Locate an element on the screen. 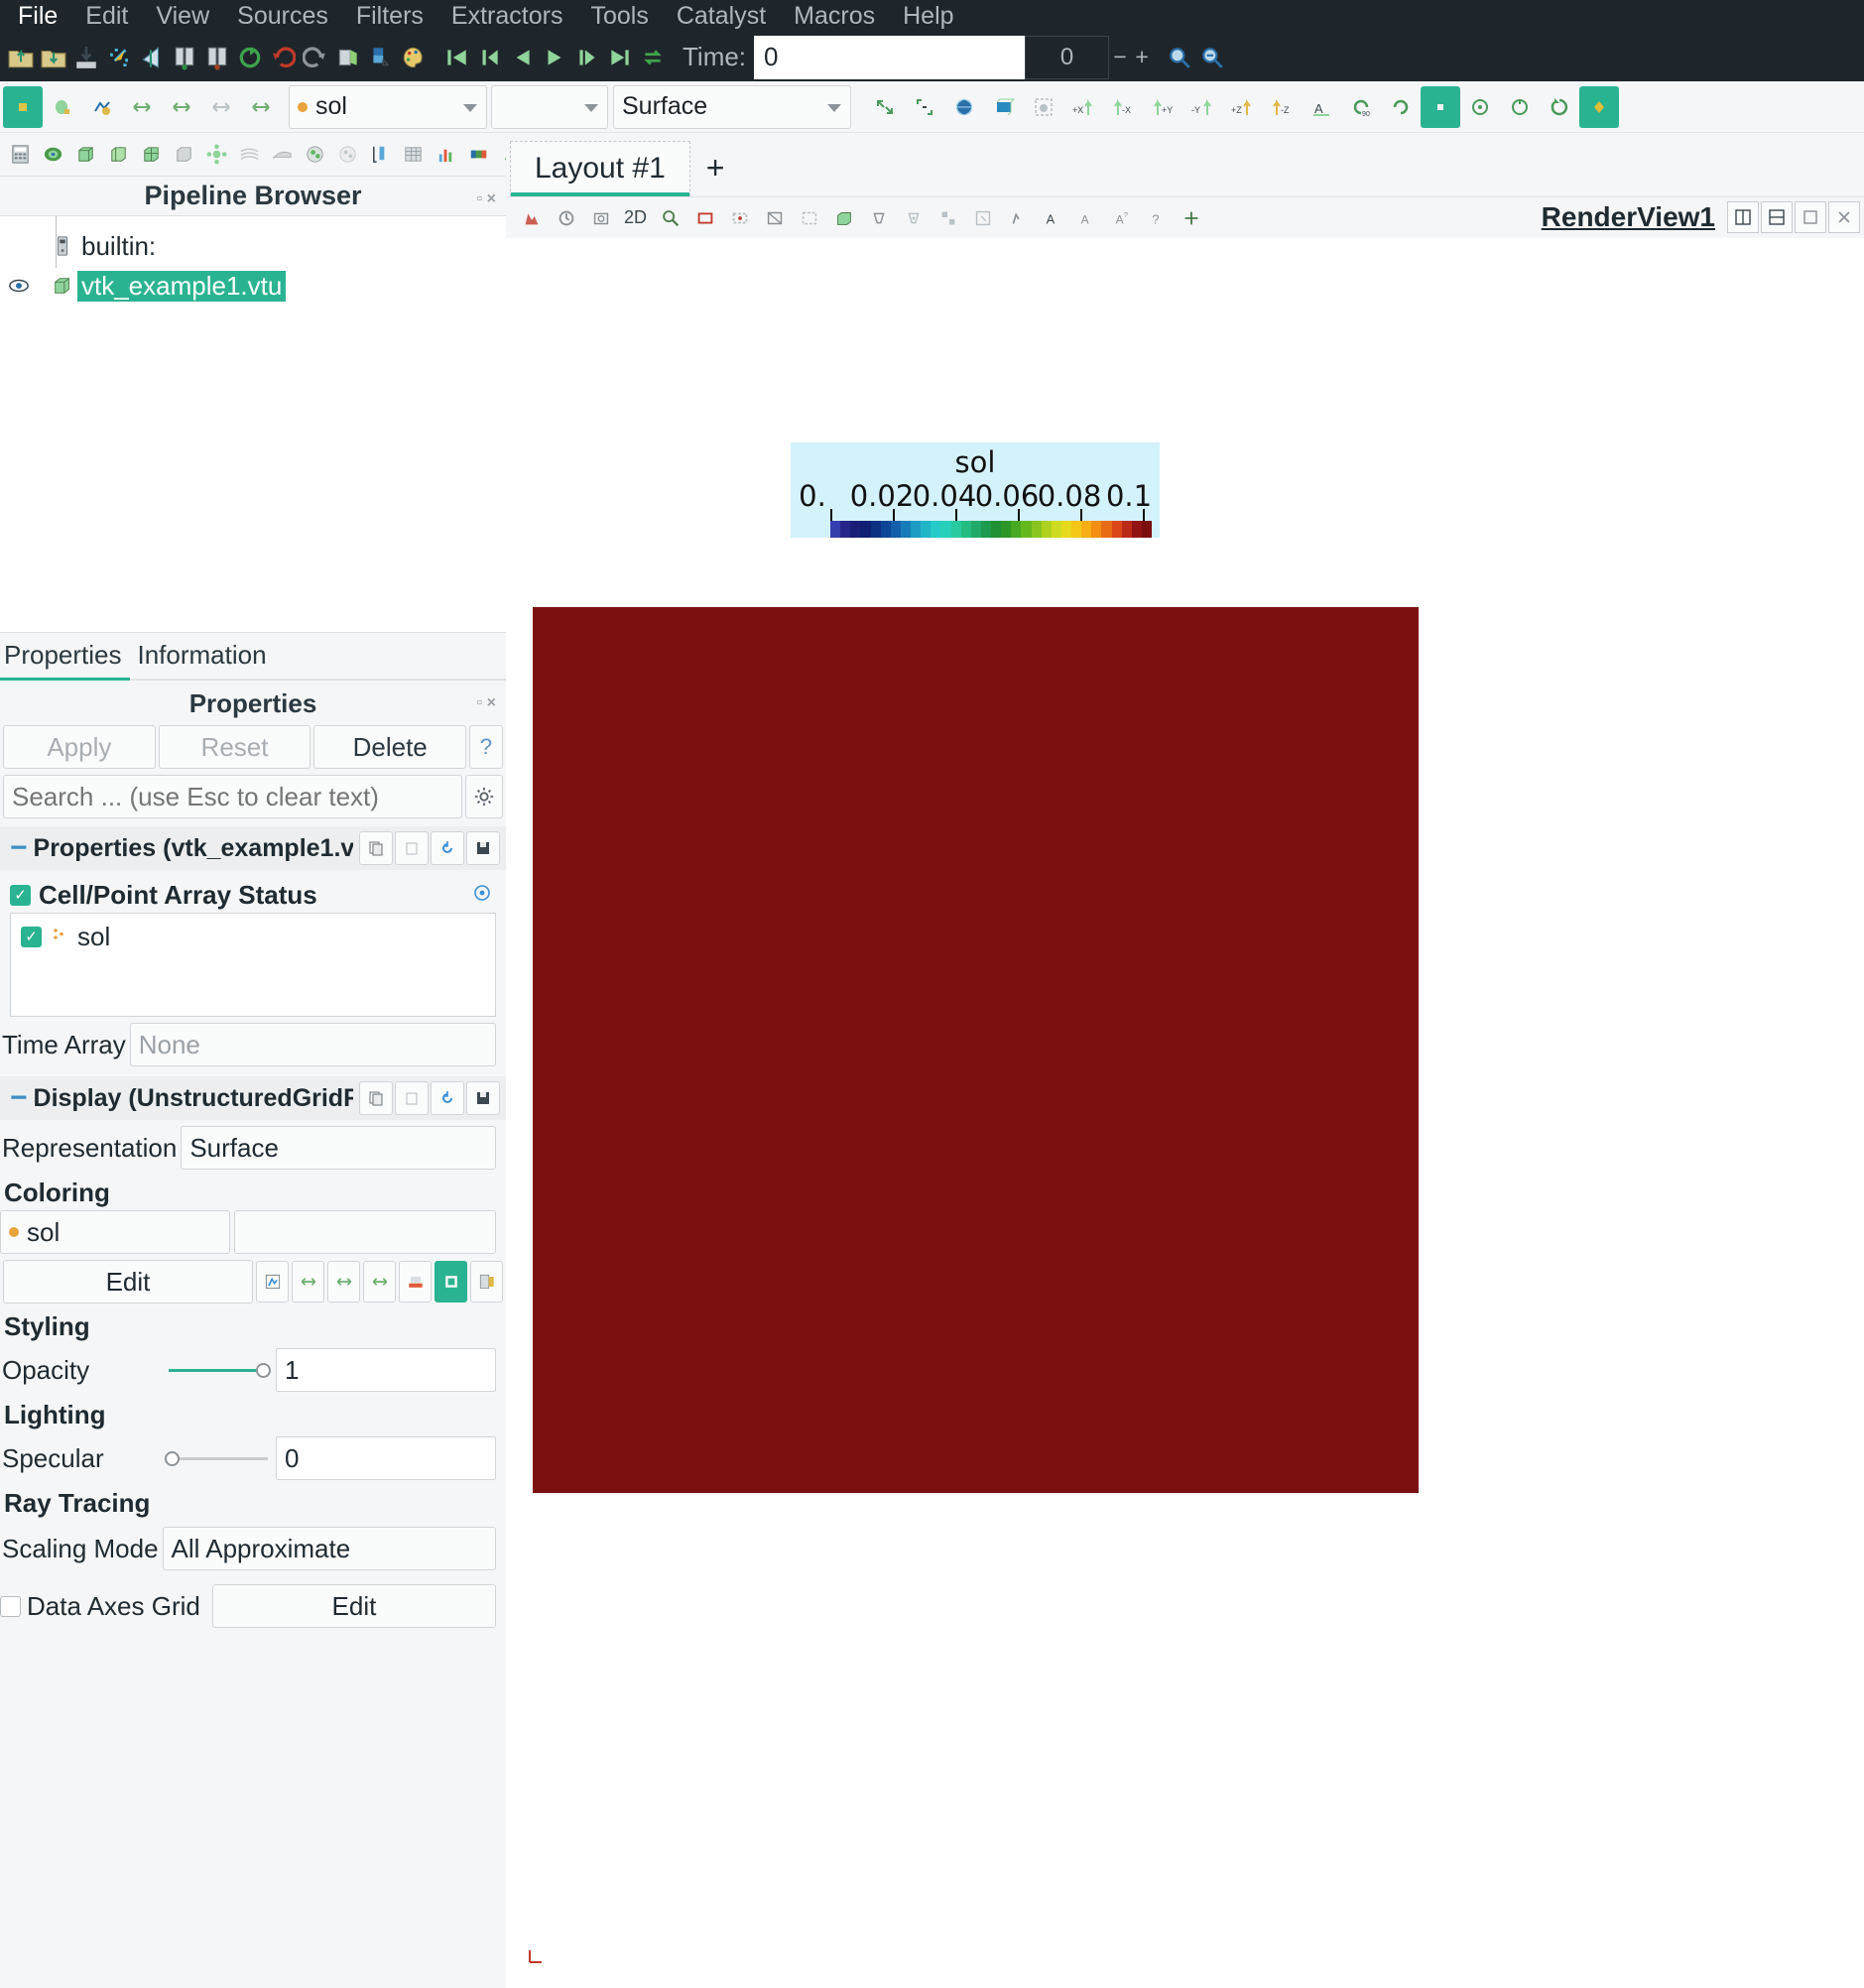 This screenshot has height=1988, width=1864. spreadsheet-icon is located at coordinates (413, 155).